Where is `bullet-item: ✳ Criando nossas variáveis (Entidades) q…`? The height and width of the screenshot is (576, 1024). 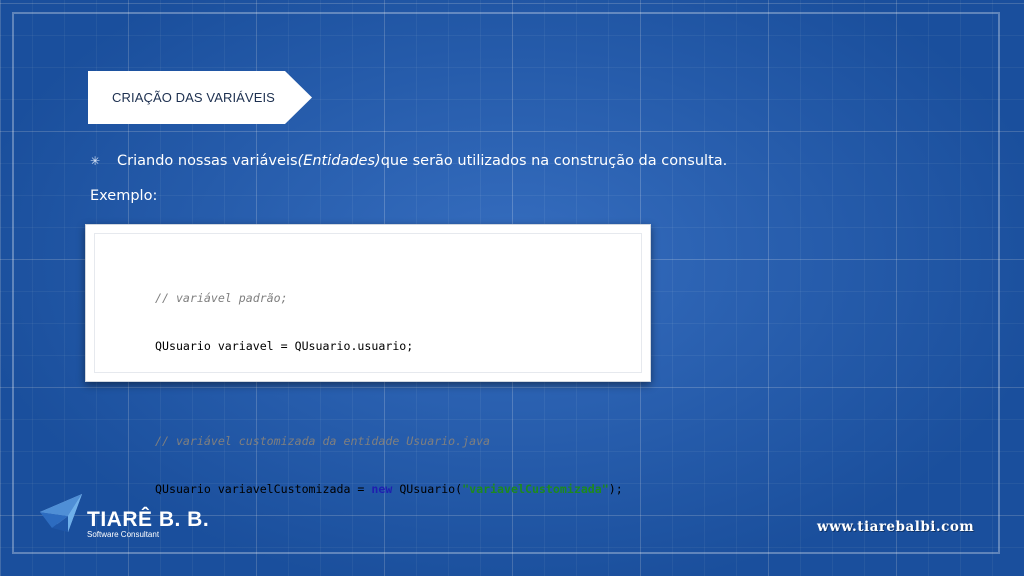 bullet-item: ✳ Criando nossas variáveis (Entidades) q… is located at coordinates (408, 161).